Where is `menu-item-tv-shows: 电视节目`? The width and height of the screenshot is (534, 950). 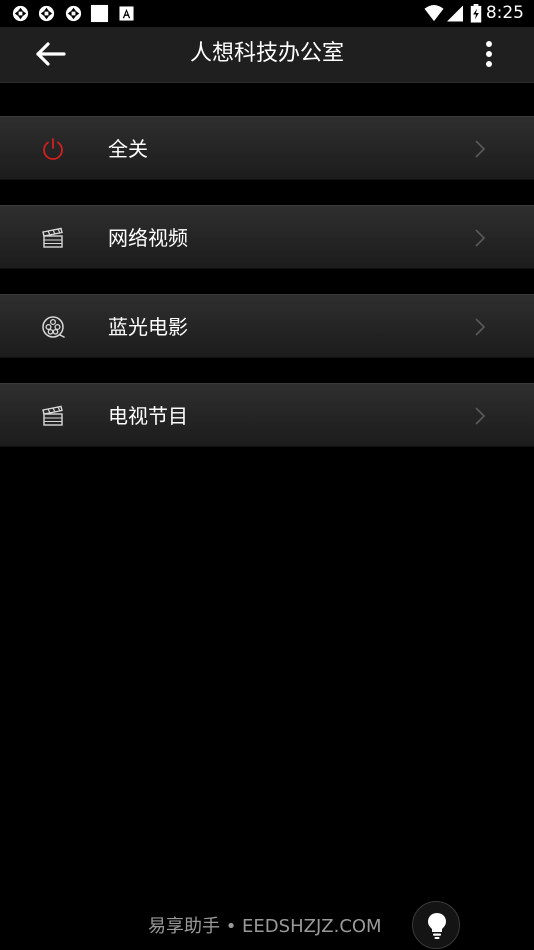
menu-item-tv-shows: 电视节目 is located at coordinates (267, 415).